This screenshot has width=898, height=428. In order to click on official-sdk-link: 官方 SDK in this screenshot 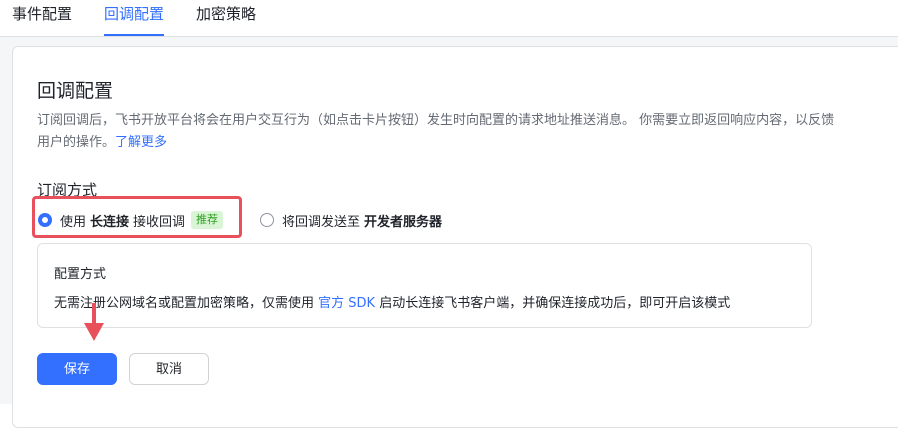, I will do `click(346, 303)`.